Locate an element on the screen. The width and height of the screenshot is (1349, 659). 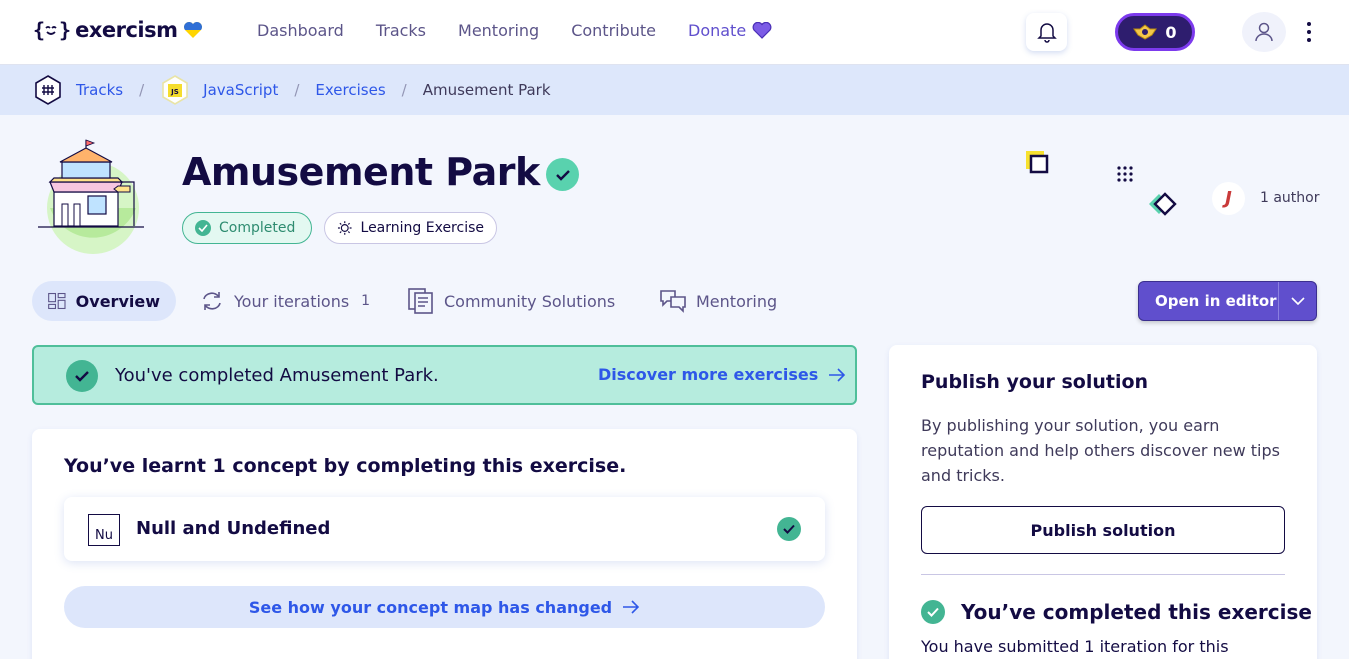
concept-name: Null and Undefined is located at coordinates (233, 528).